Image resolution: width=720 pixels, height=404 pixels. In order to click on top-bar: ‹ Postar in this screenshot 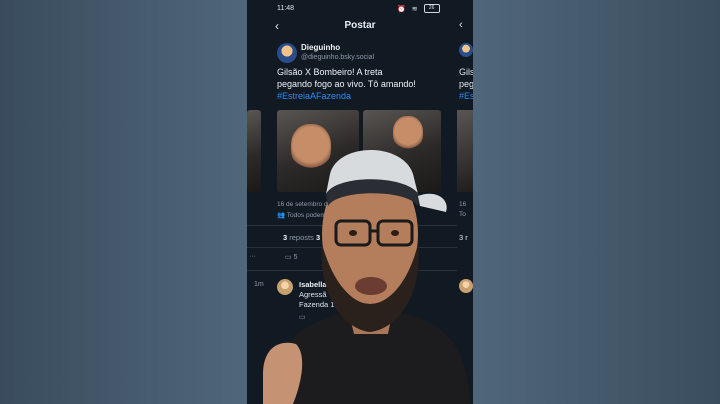, I will do `click(360, 27)`.